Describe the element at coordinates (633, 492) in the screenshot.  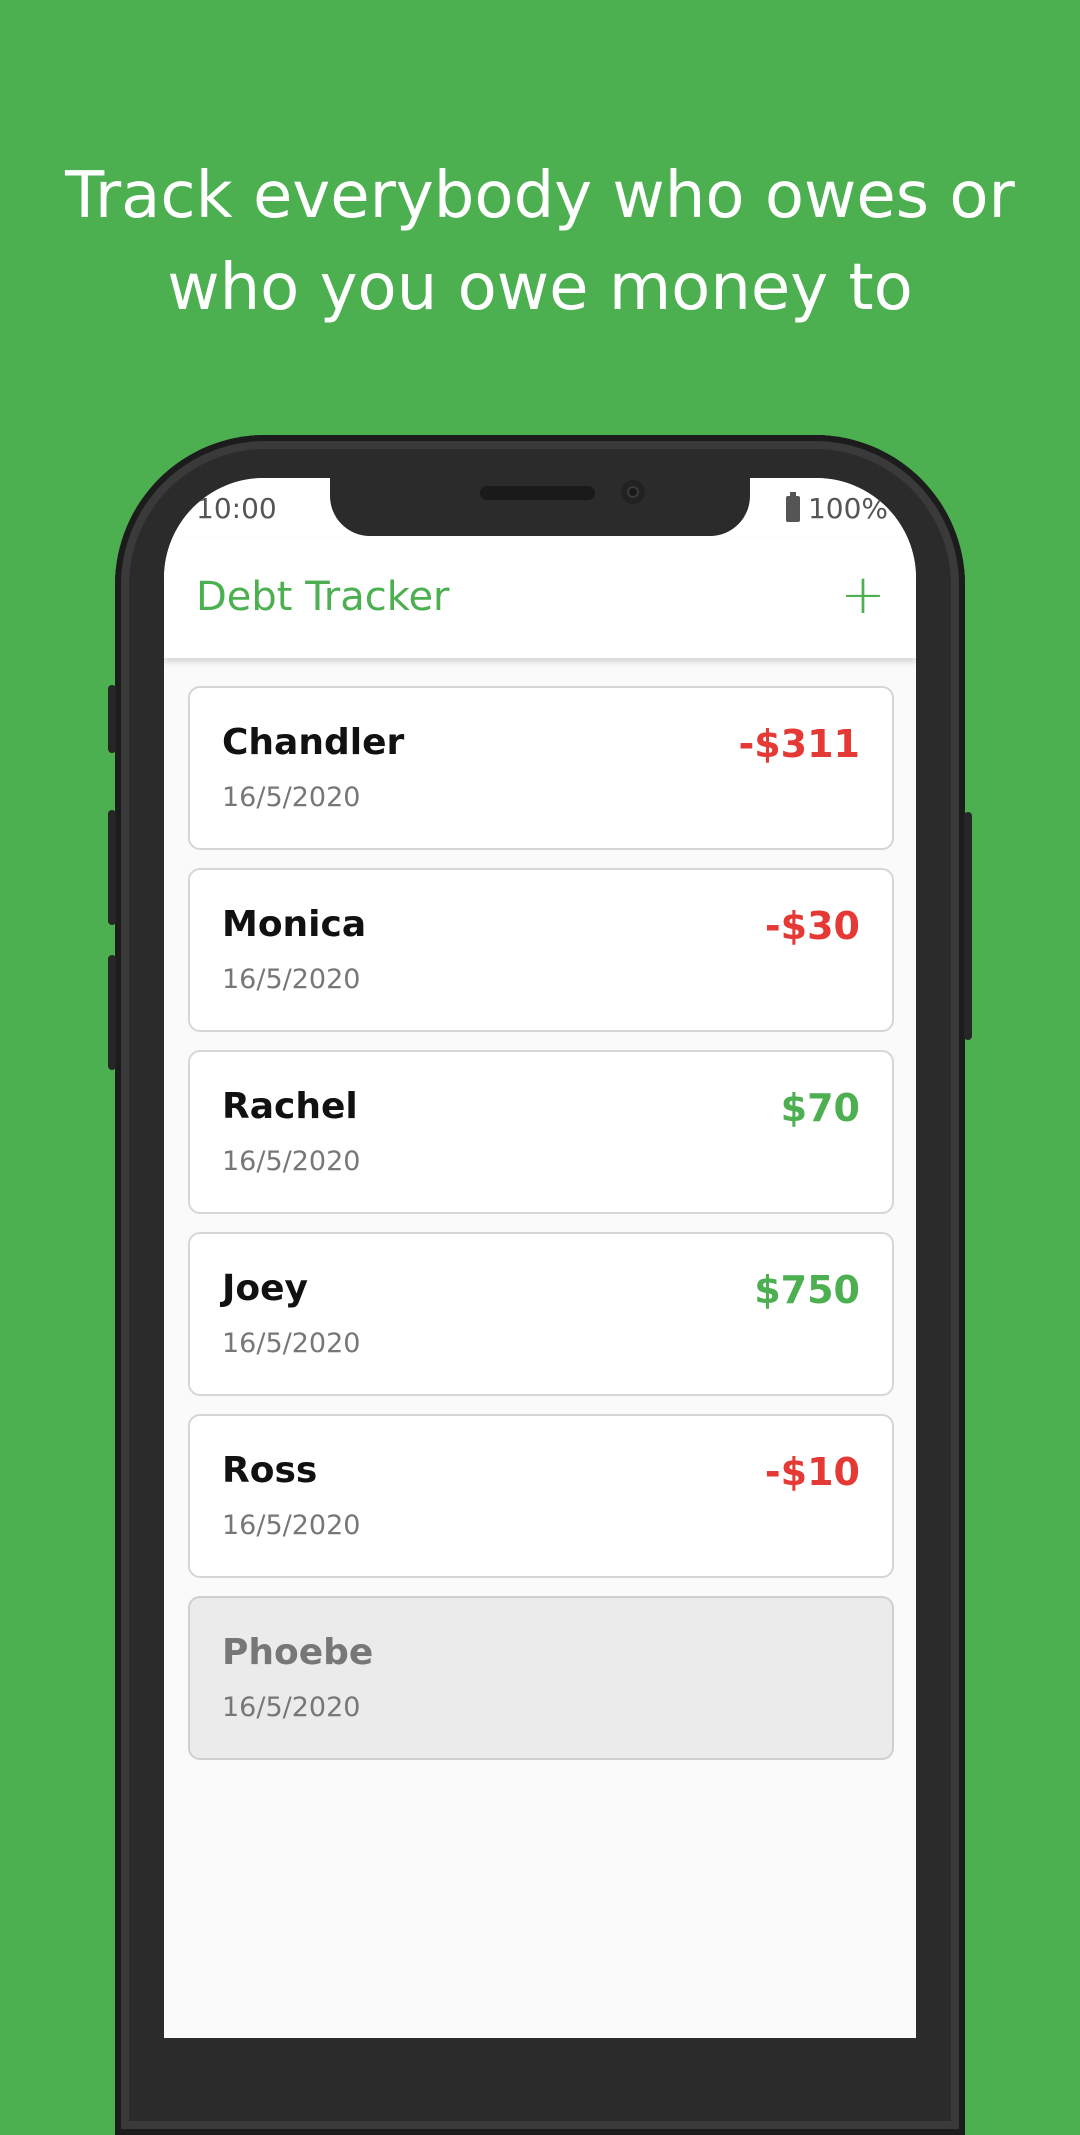
I see `front-camera` at that location.